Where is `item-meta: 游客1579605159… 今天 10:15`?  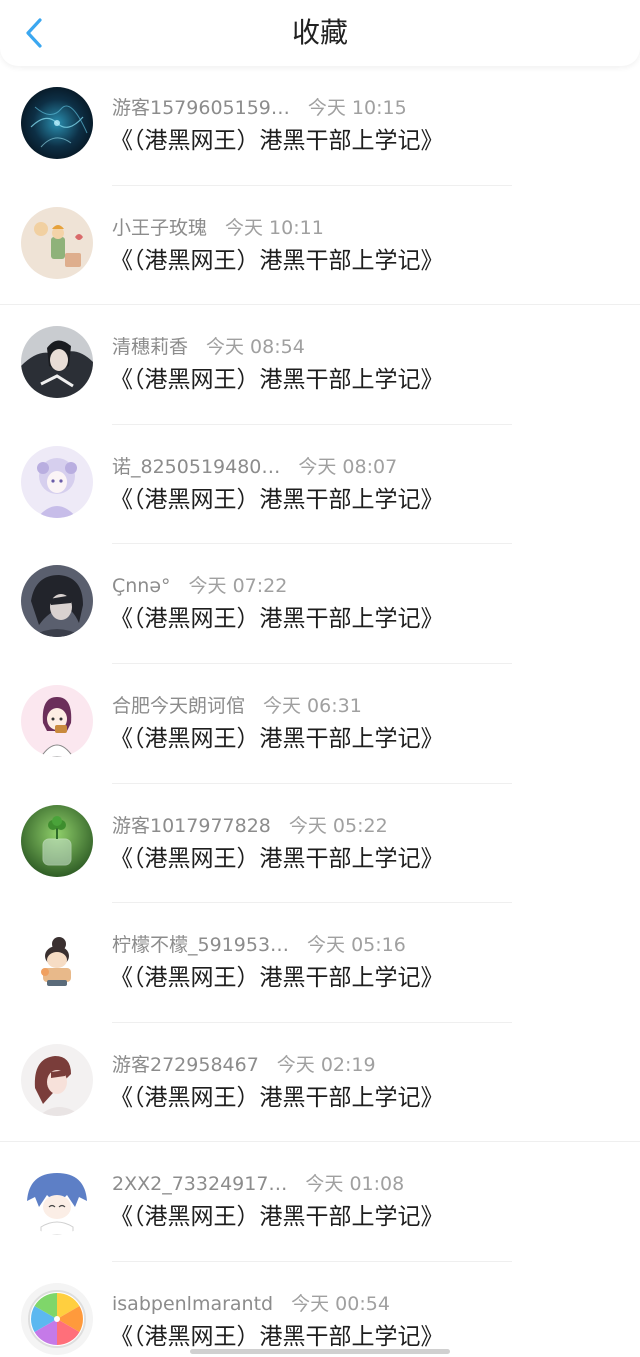 item-meta: 游客1579605159… 今天 10:15 is located at coordinates (259, 108).